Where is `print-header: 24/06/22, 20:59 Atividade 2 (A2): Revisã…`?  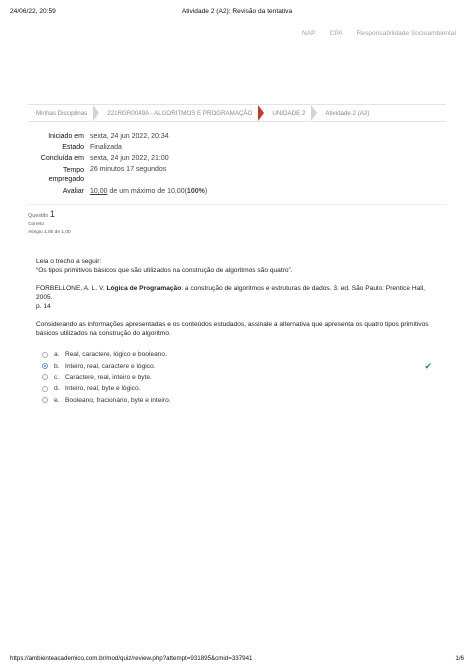 print-header: 24/06/22, 20:59 Atividade 2 (A2): Revisã… is located at coordinates (237, 14).